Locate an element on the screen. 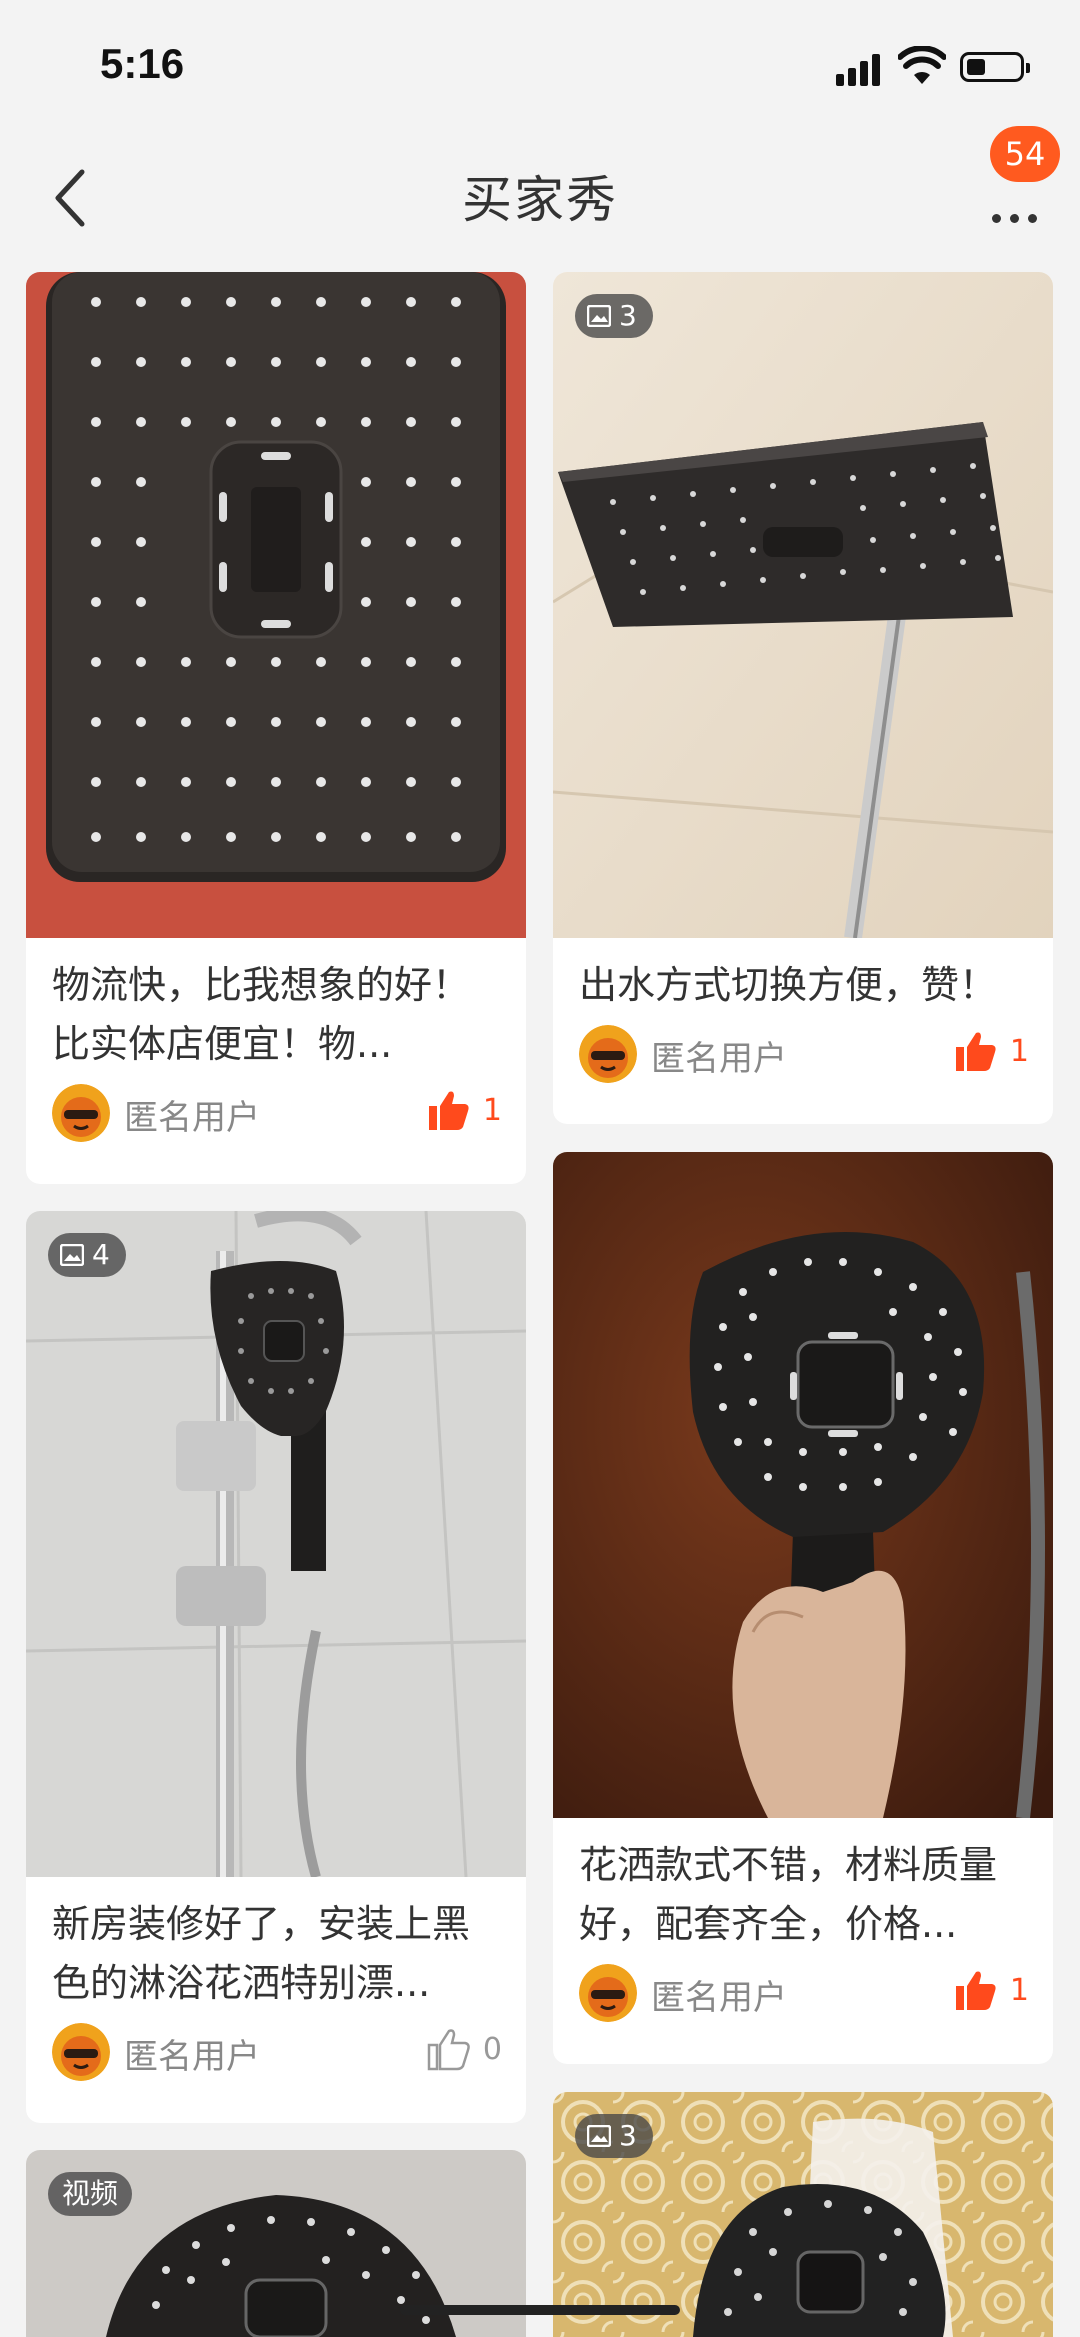  cellular-signal-icon is located at coordinates (859, 69).